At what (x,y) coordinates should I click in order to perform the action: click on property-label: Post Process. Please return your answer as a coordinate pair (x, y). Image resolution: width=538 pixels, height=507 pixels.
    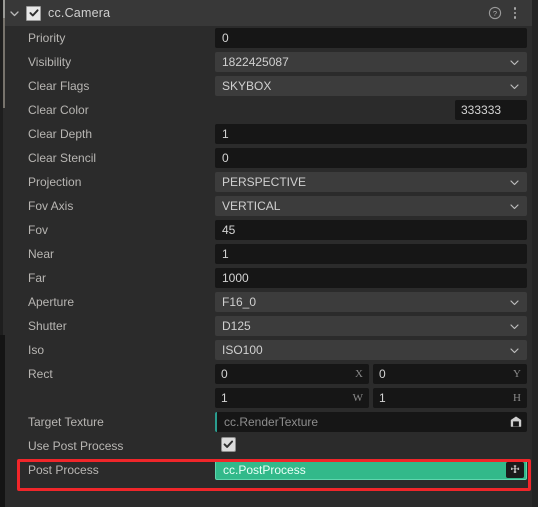
    Looking at the image, I should click on (63, 470).